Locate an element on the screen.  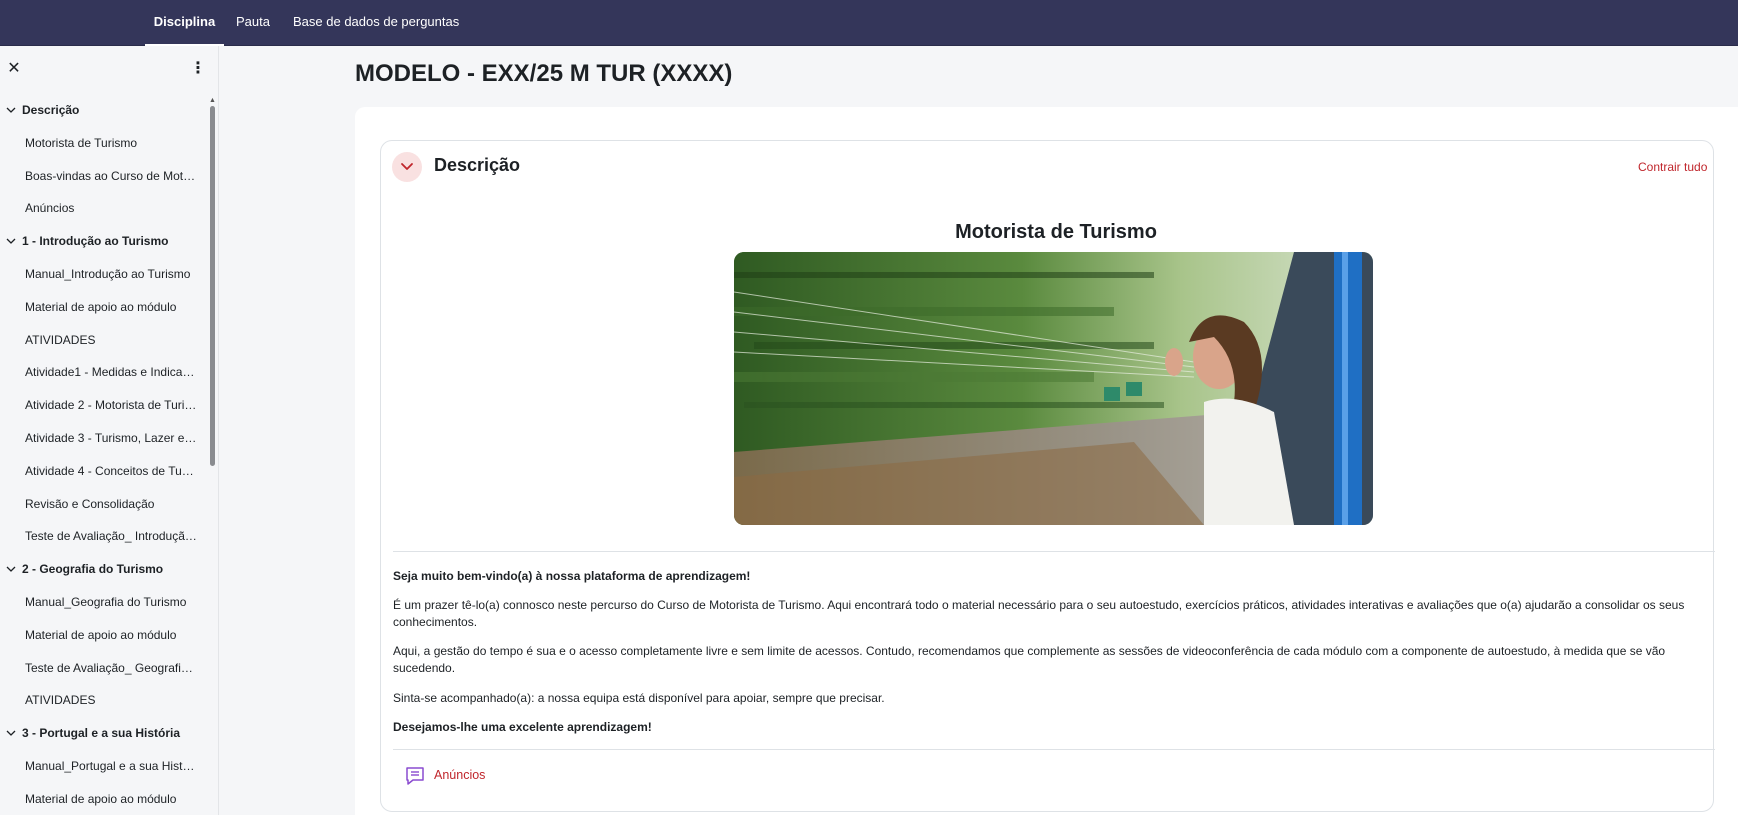
course-index-item: Atividade 2 - Motorista de Turismo is located at coordinates (105, 405).